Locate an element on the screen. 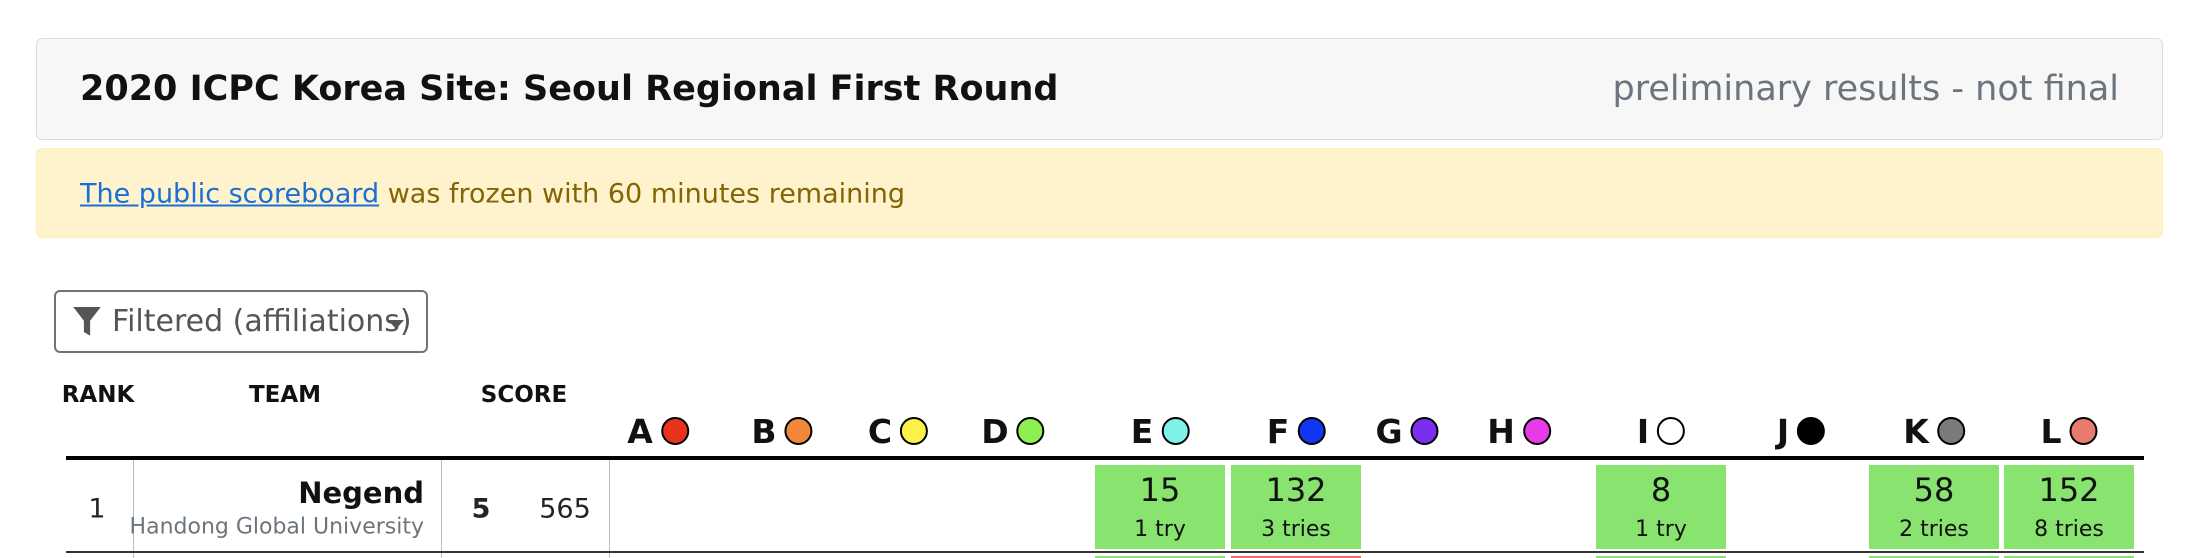  problem-header-l: L is located at coordinates (2069, 431).